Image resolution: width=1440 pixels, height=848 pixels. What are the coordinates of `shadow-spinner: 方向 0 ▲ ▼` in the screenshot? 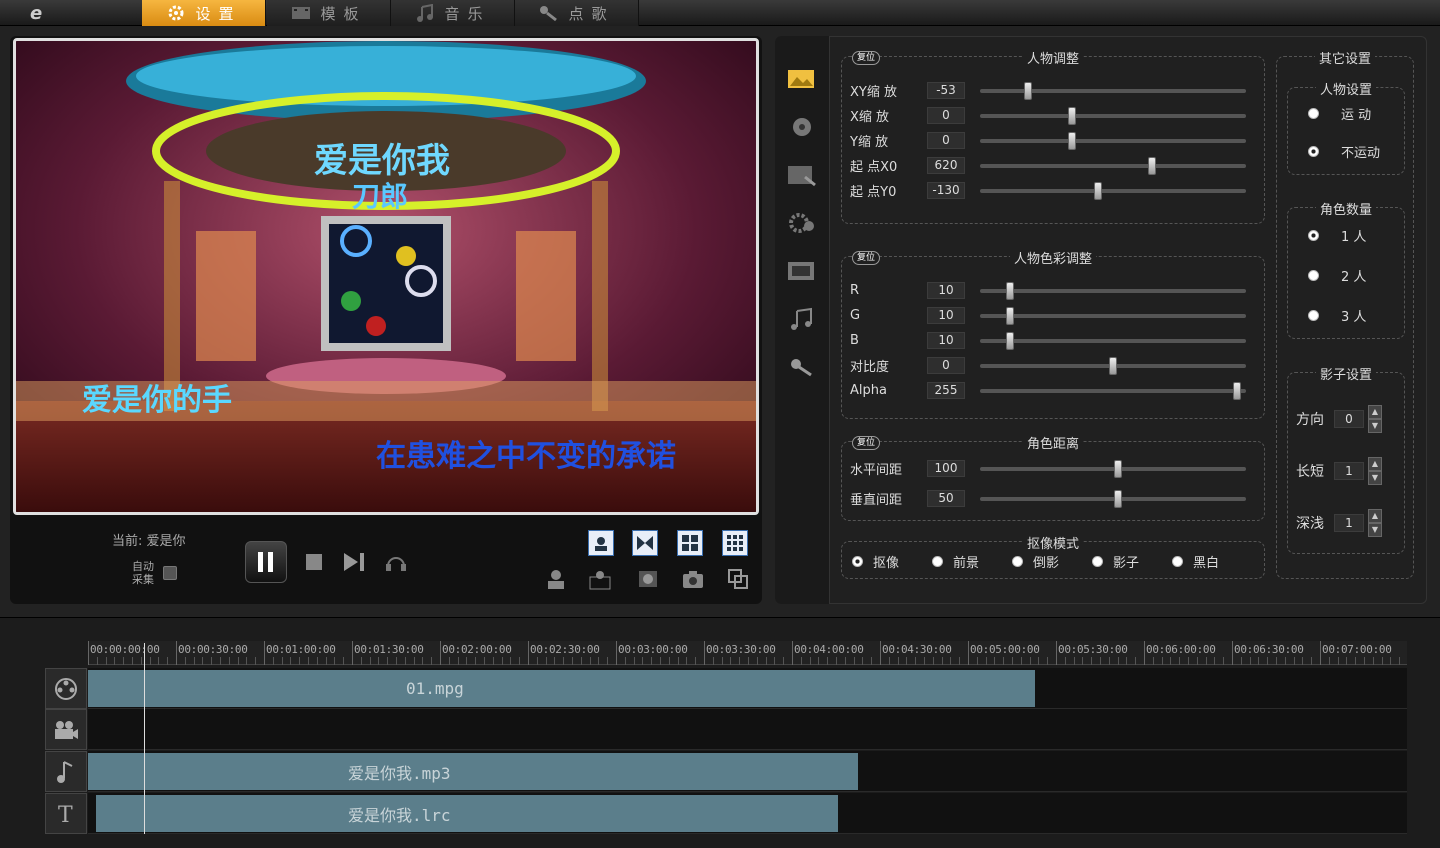 It's located at (1339, 419).